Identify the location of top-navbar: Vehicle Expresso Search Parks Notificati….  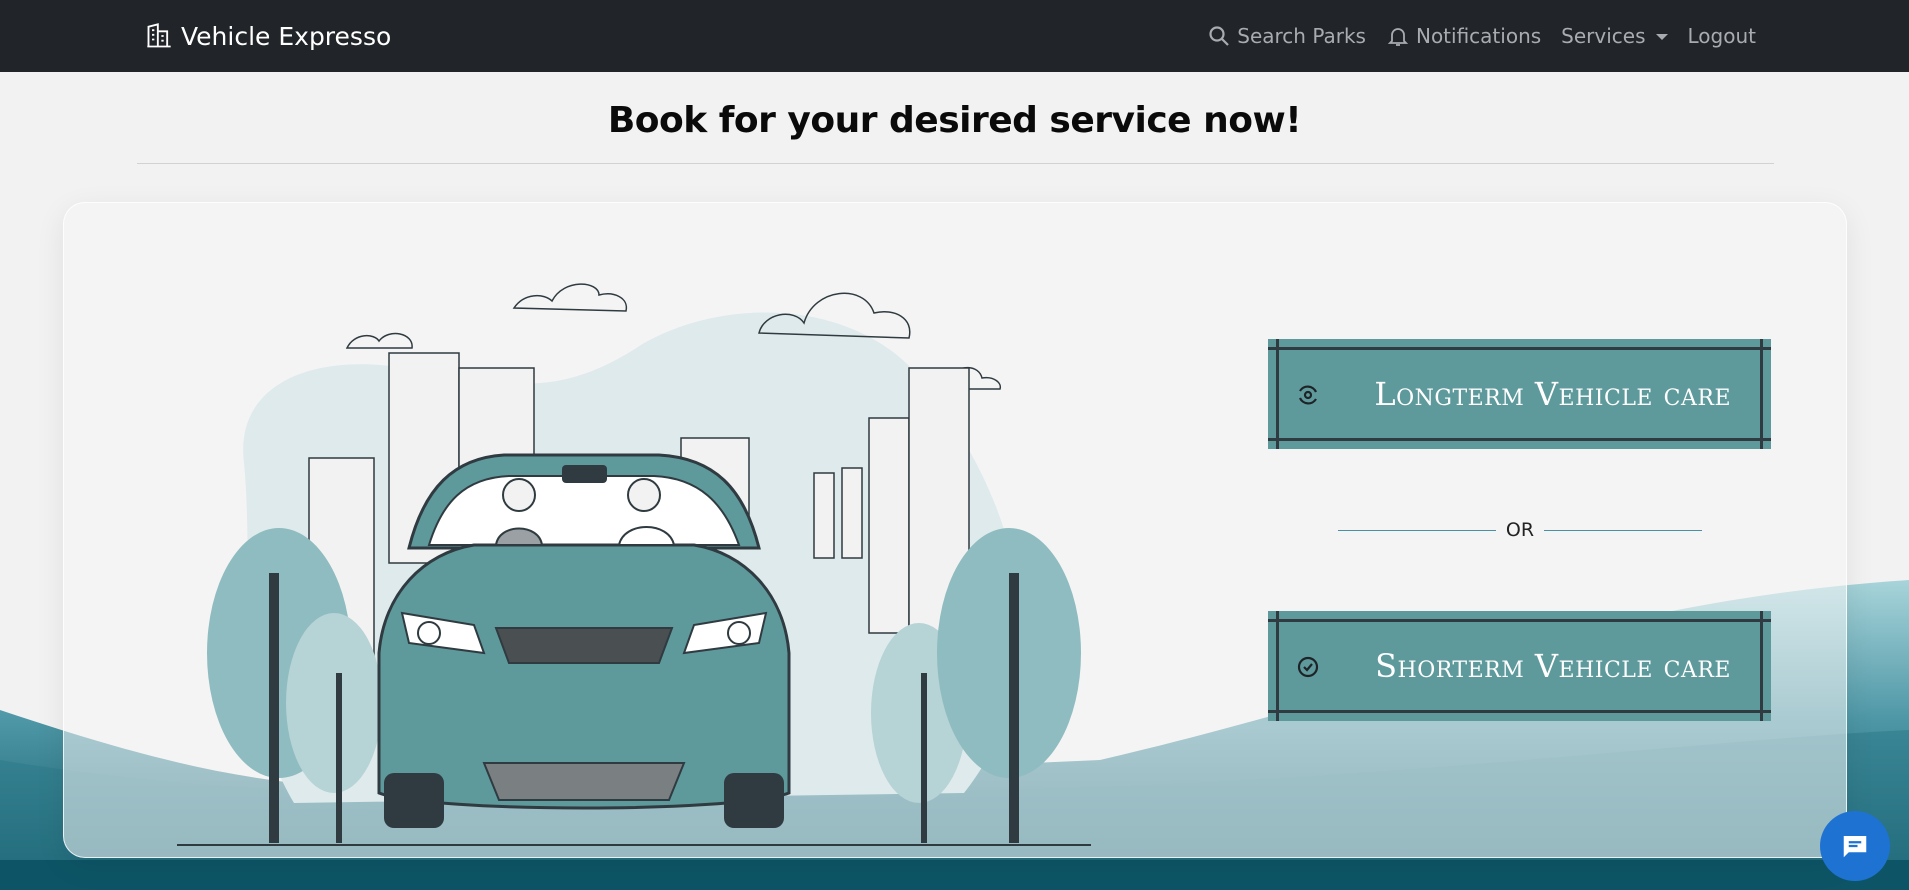
(954, 36).